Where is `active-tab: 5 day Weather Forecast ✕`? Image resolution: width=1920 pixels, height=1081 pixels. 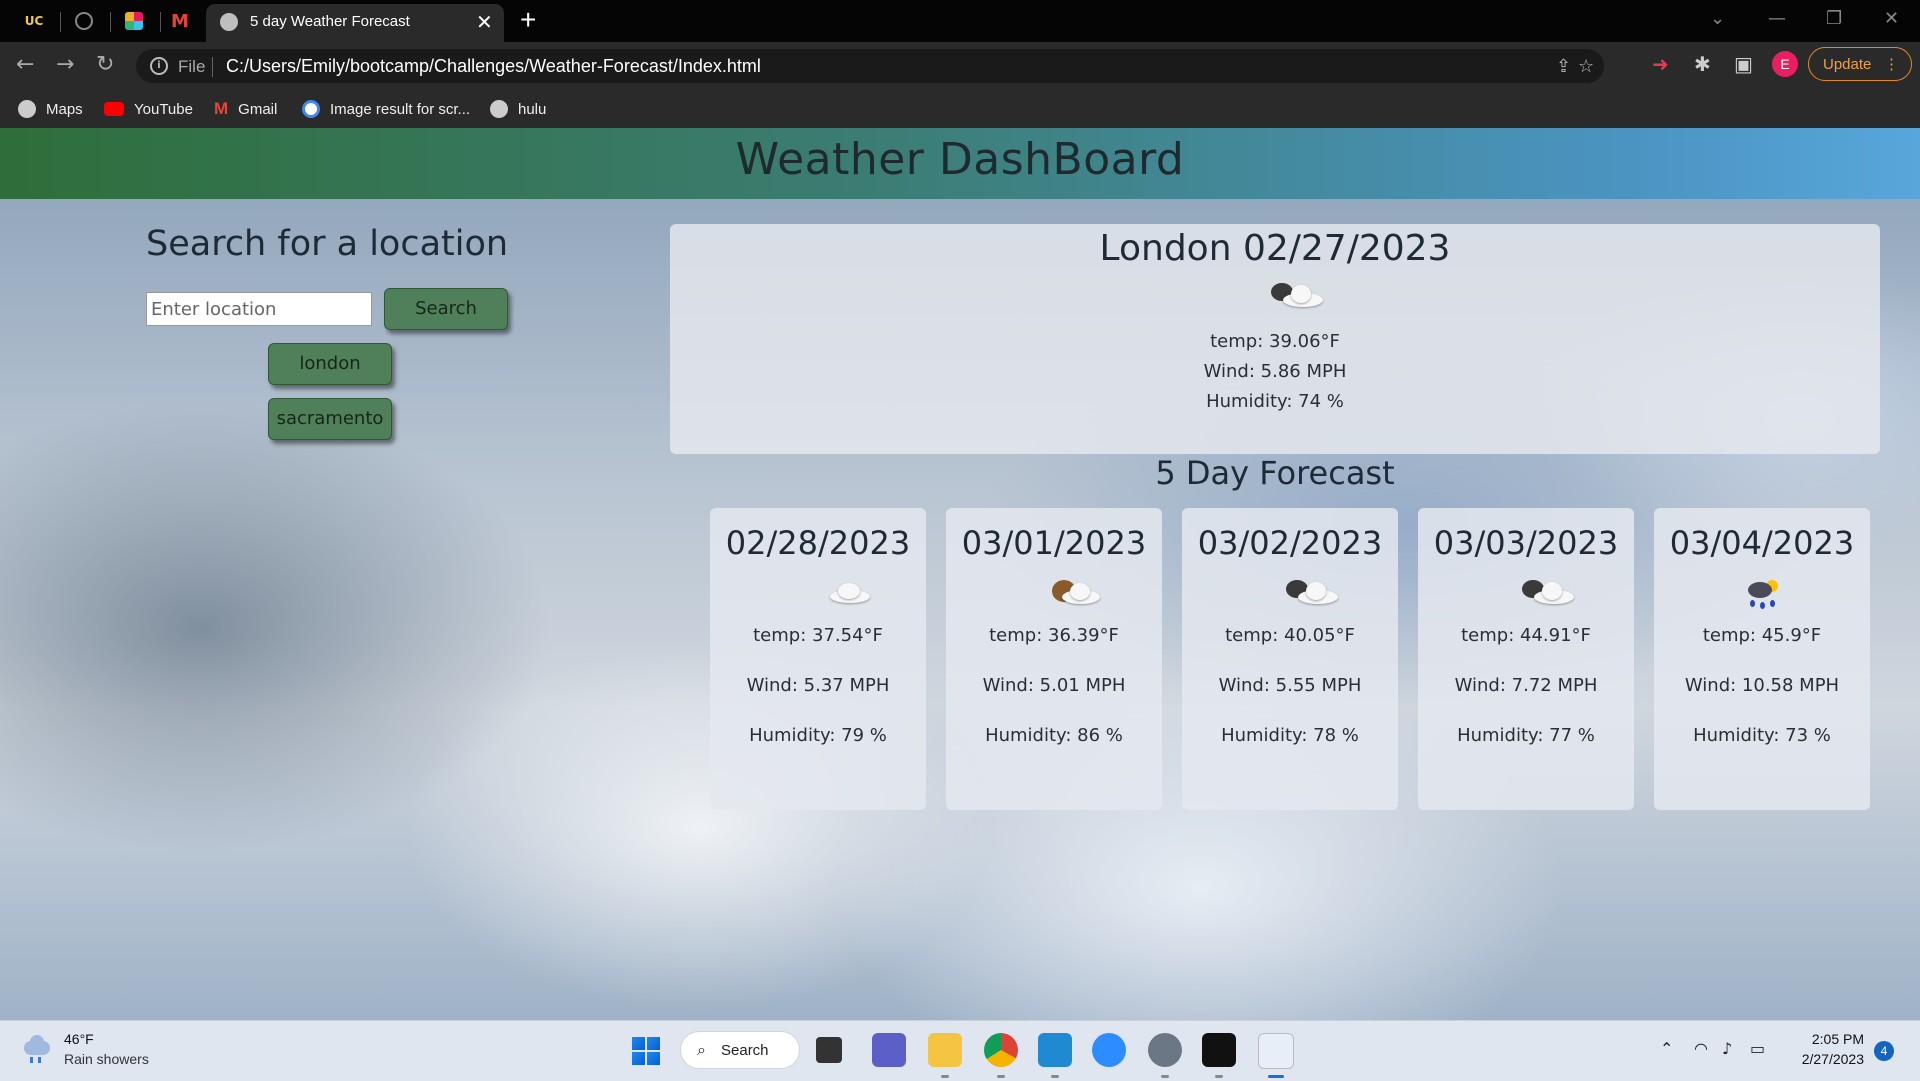 active-tab: 5 day Weather Forecast ✕ is located at coordinates (355, 23).